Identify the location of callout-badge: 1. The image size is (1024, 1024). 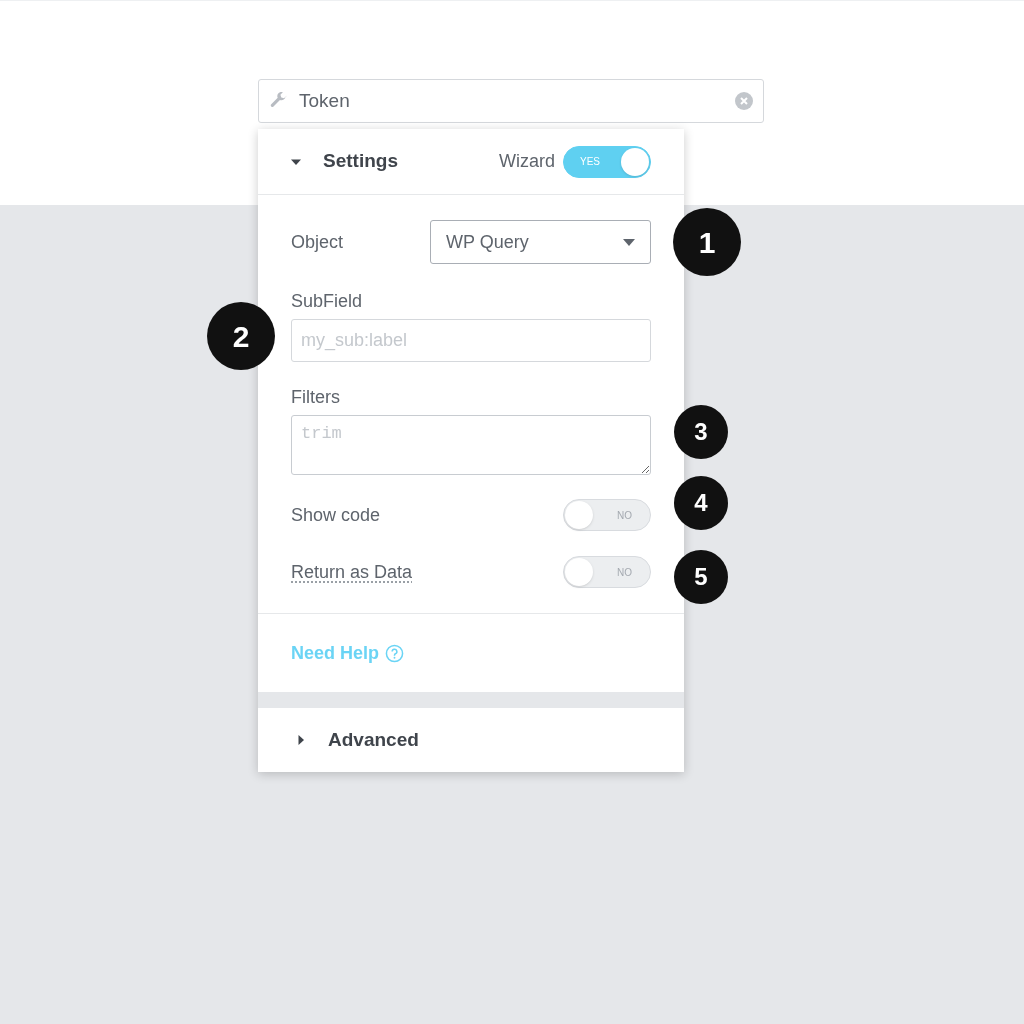
(707, 242).